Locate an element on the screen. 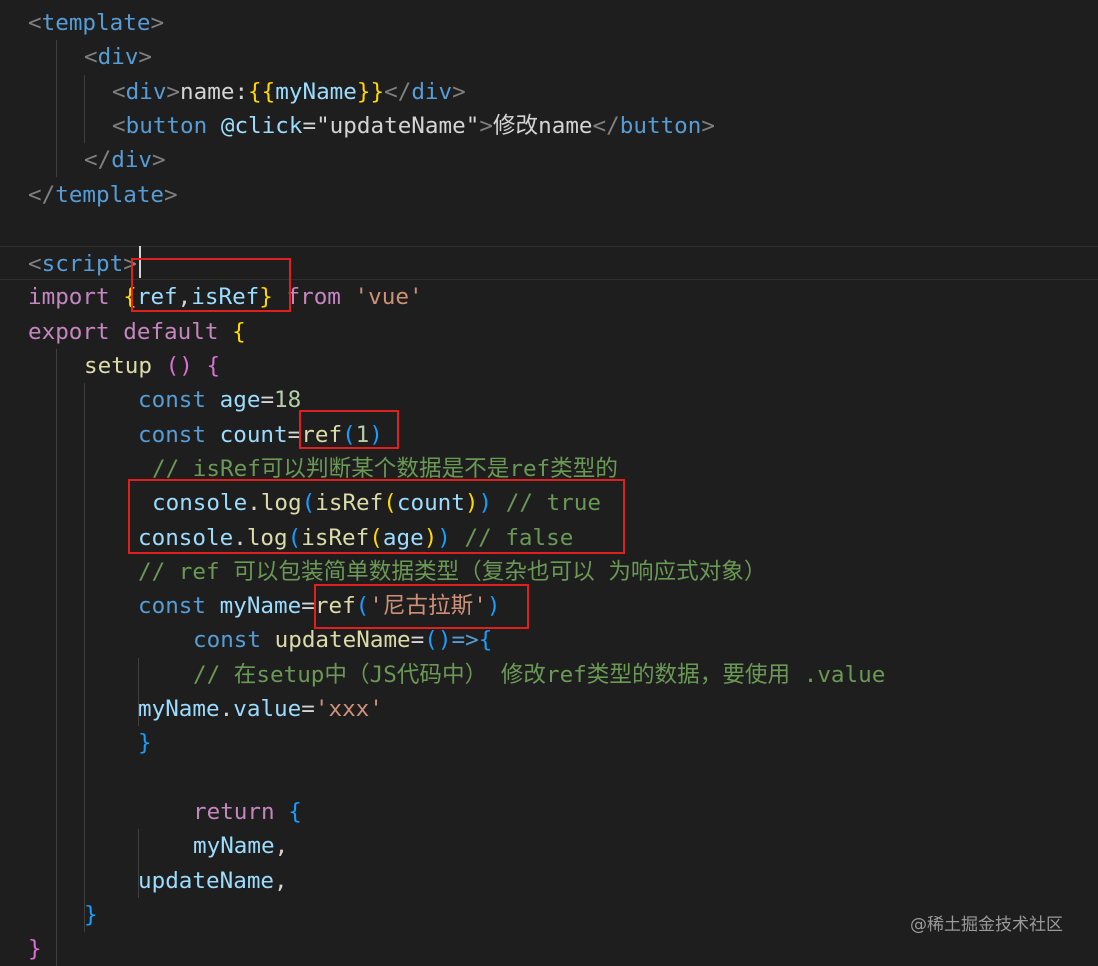 The image size is (1098, 966). code-text: } is located at coordinates (145, 743).